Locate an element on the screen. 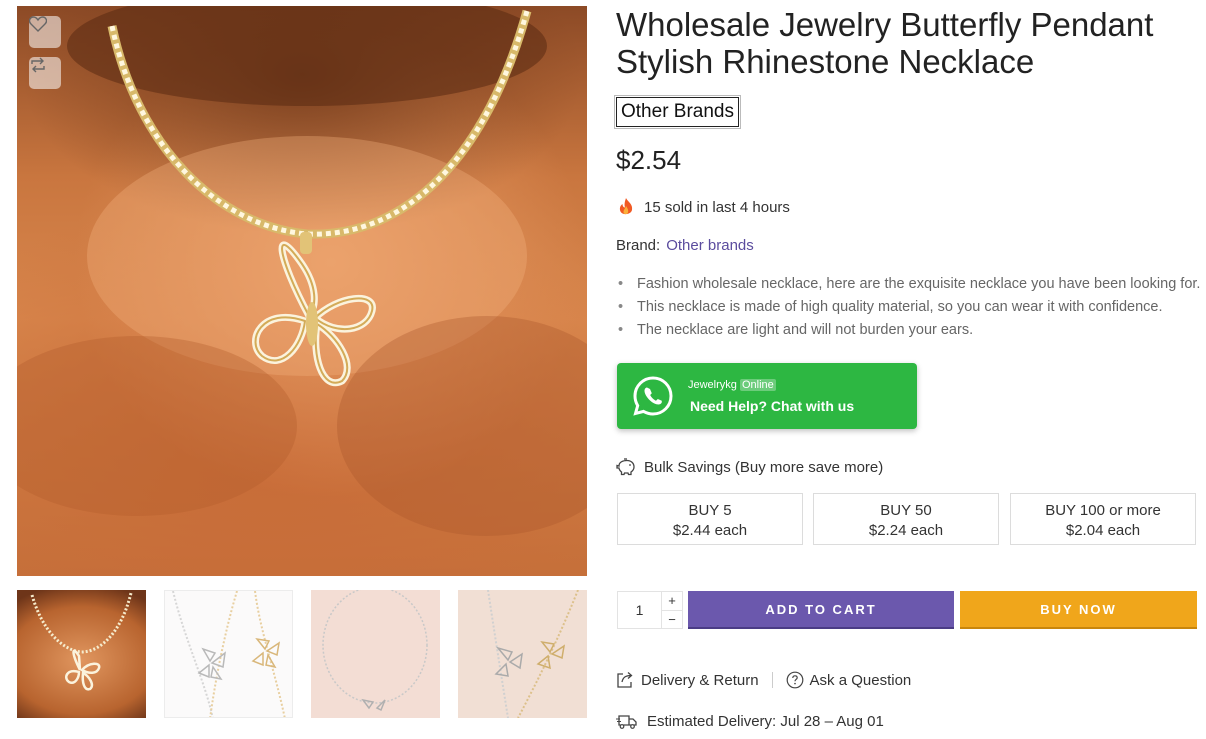 The width and height of the screenshot is (1206, 739). estimated-delivery-text: Estimated Delivery: Jul 28 – Aug 01 is located at coordinates (765, 721).